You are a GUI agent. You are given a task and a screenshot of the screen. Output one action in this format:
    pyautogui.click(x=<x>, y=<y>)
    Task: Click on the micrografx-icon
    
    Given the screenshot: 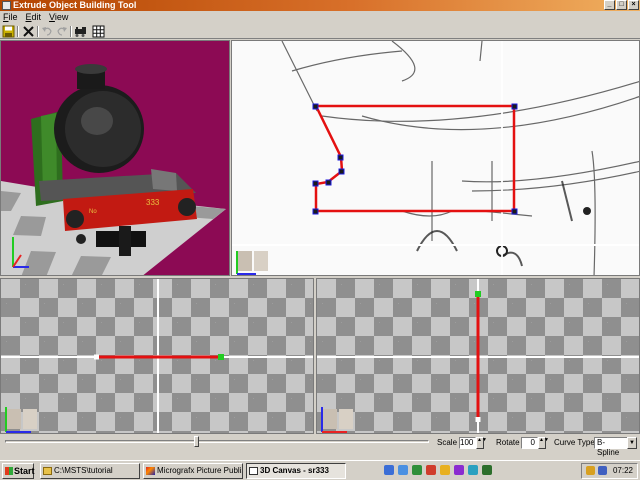 What is the action you would take?
    pyautogui.click(x=150, y=471)
    